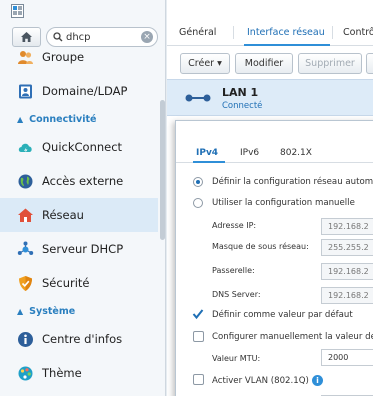 This screenshot has height=396, width=373. Describe the element at coordinates (198, 379) in the screenshot. I see `vlan-checkbox` at that location.